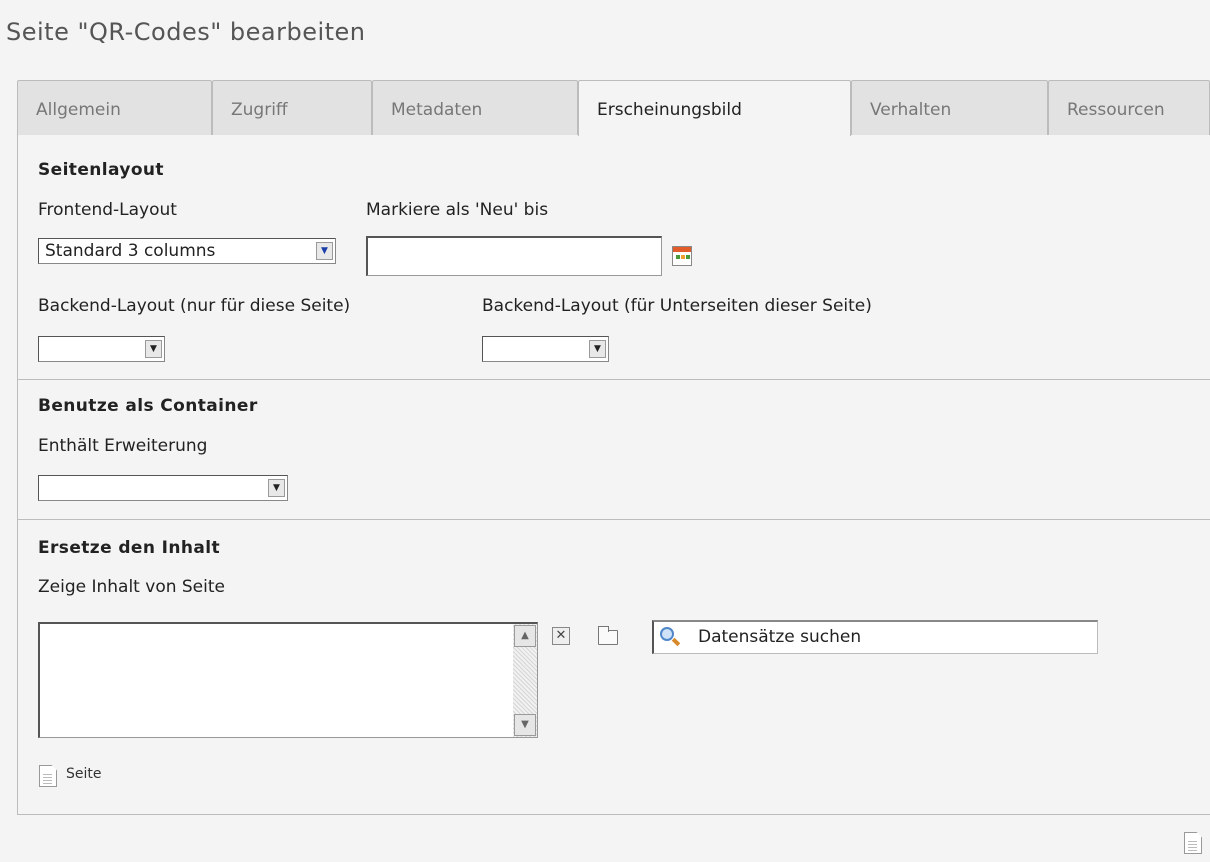 The image size is (1210, 862). What do you see at coordinates (875, 637) in the screenshot?
I see `record-search-input: Datensätze suchen` at bounding box center [875, 637].